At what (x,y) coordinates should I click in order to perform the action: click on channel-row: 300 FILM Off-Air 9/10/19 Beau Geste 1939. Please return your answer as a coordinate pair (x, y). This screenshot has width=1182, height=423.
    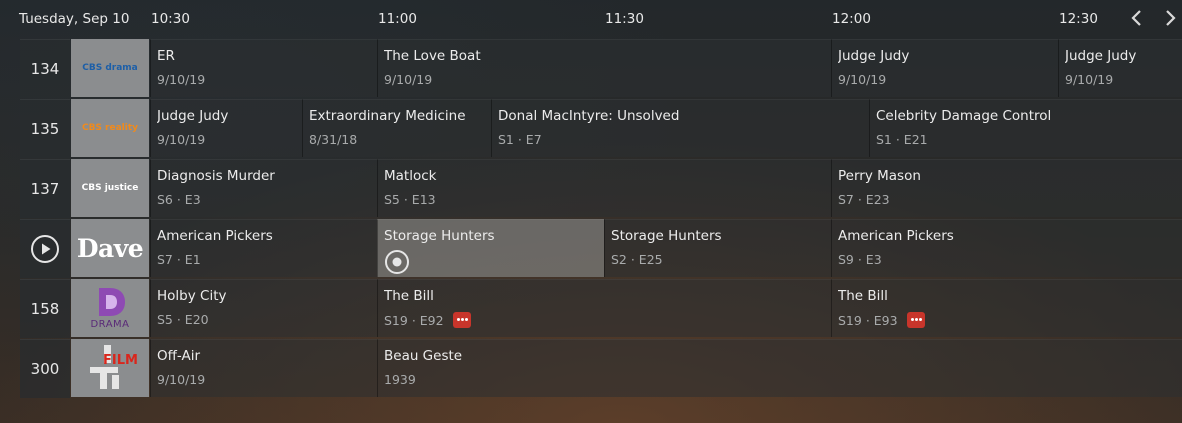
    Looking at the image, I should click on (601, 368).